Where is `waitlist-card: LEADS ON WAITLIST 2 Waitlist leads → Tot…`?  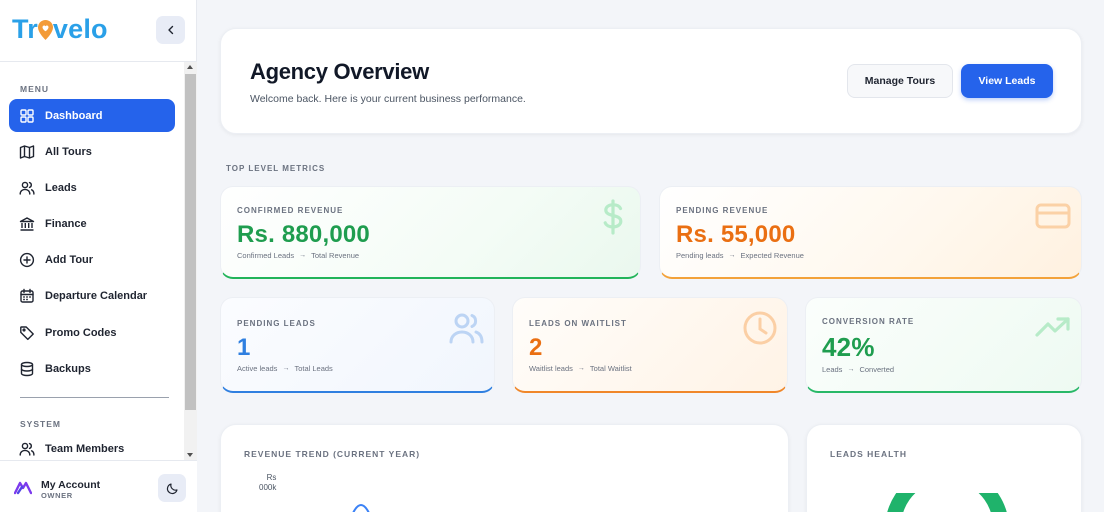 waitlist-card: LEADS ON WAITLIST 2 Waitlist leads → Tot… is located at coordinates (650, 345).